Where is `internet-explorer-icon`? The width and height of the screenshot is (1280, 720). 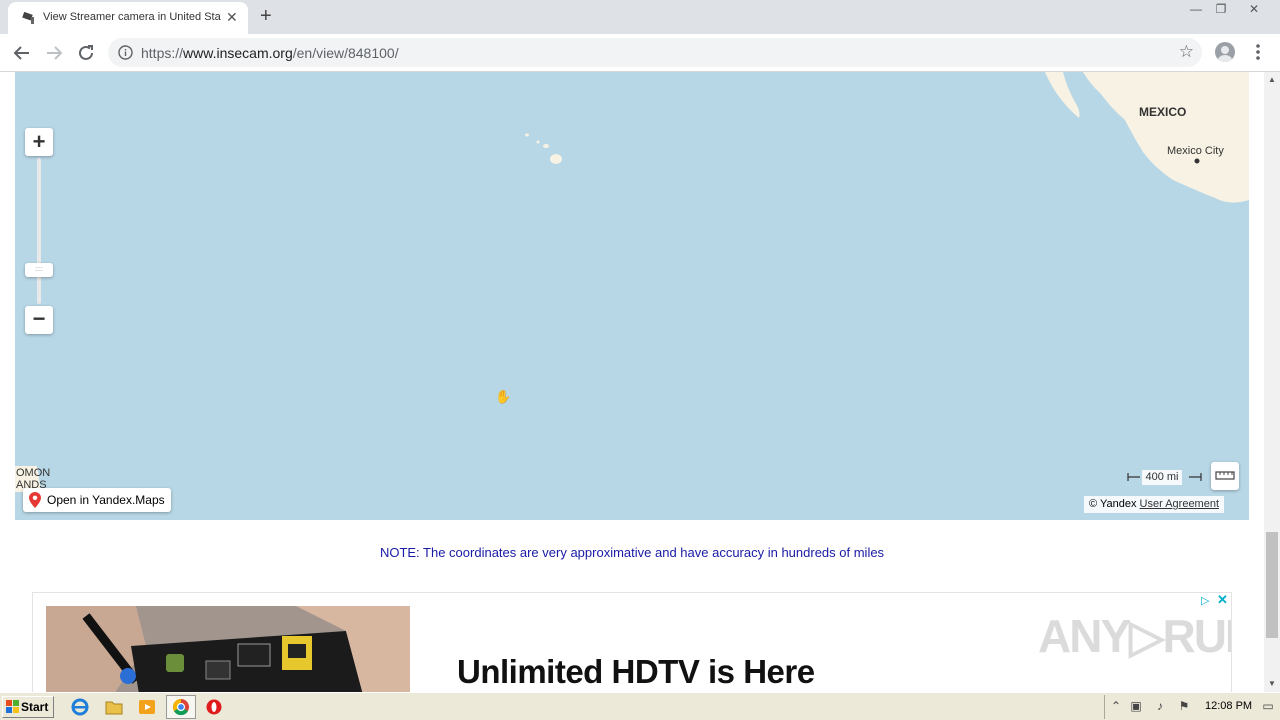
internet-explorer-icon is located at coordinates (80, 707).